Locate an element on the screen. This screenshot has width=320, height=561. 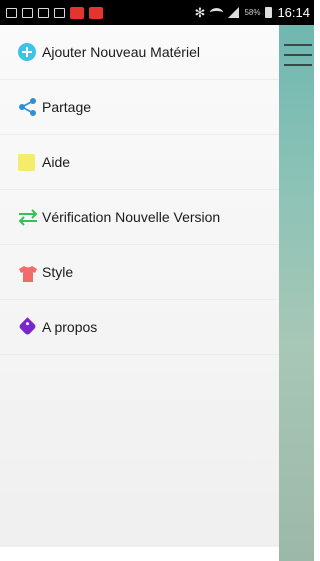
add-circle-icon is located at coordinates (28, 52).